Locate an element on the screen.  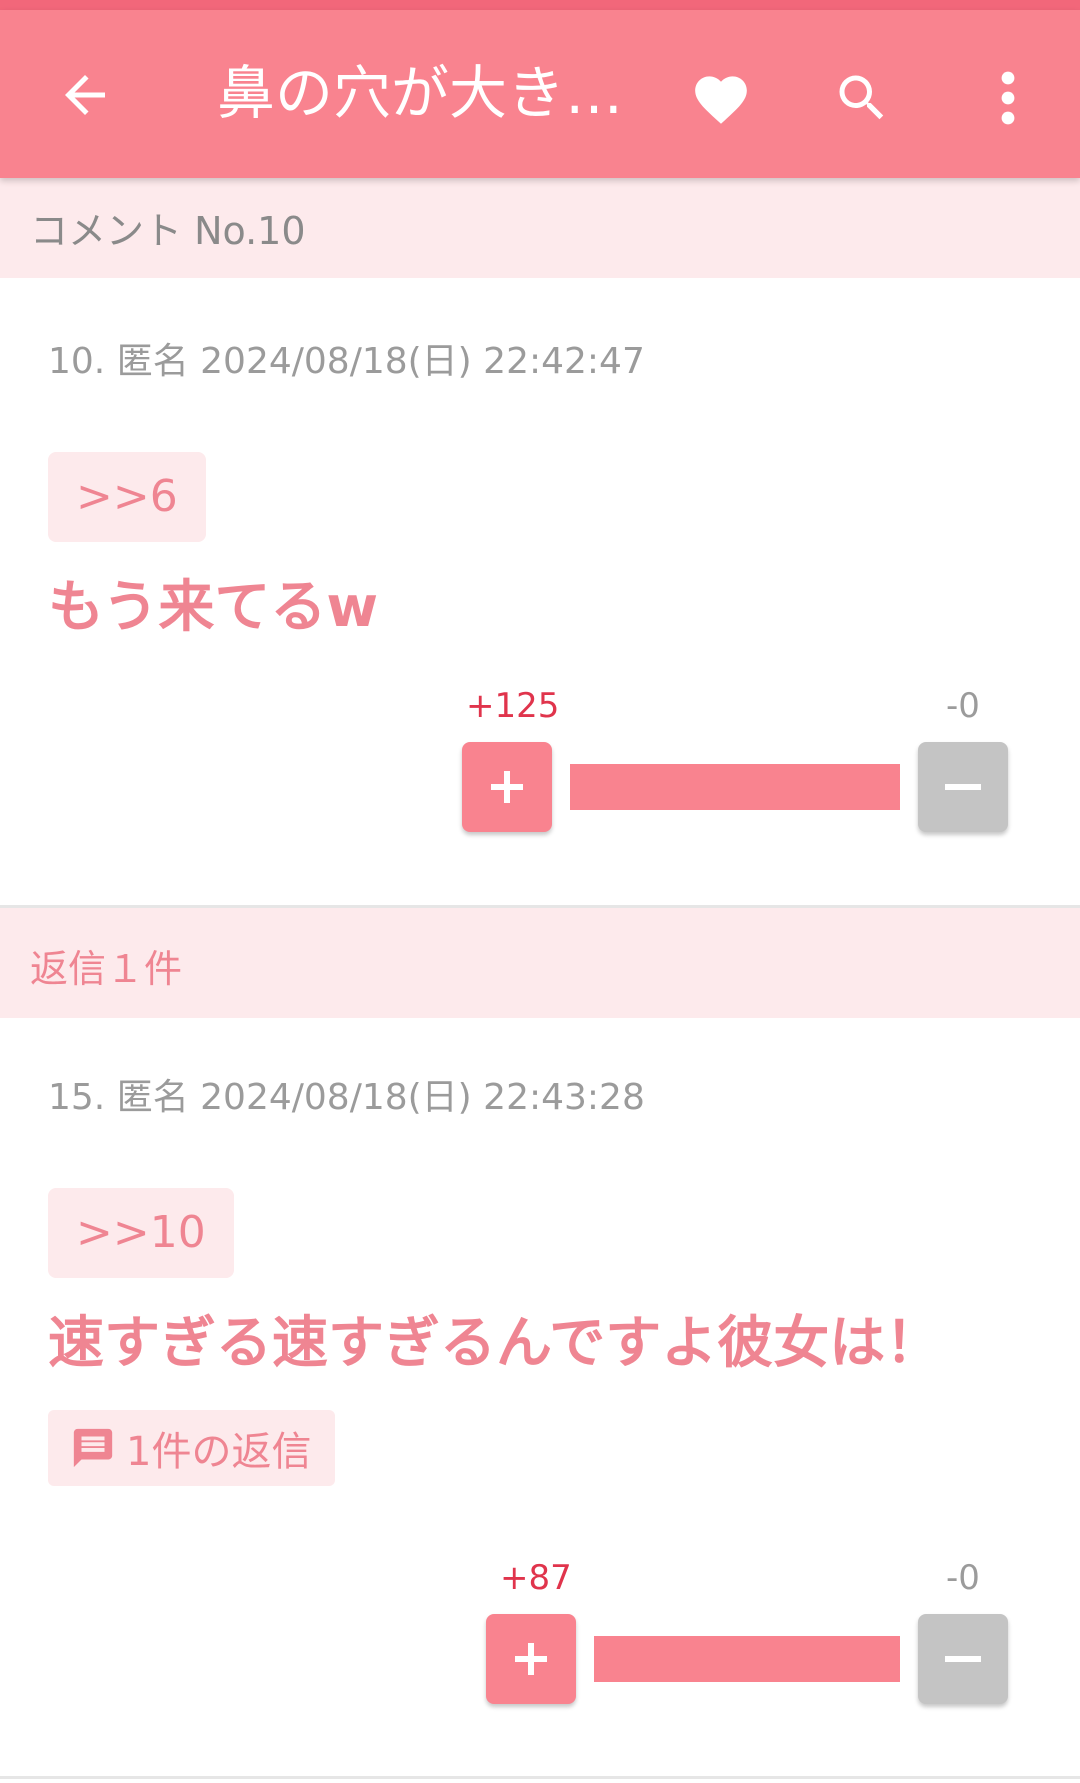
back-arrow-icon is located at coordinates (85, 95).